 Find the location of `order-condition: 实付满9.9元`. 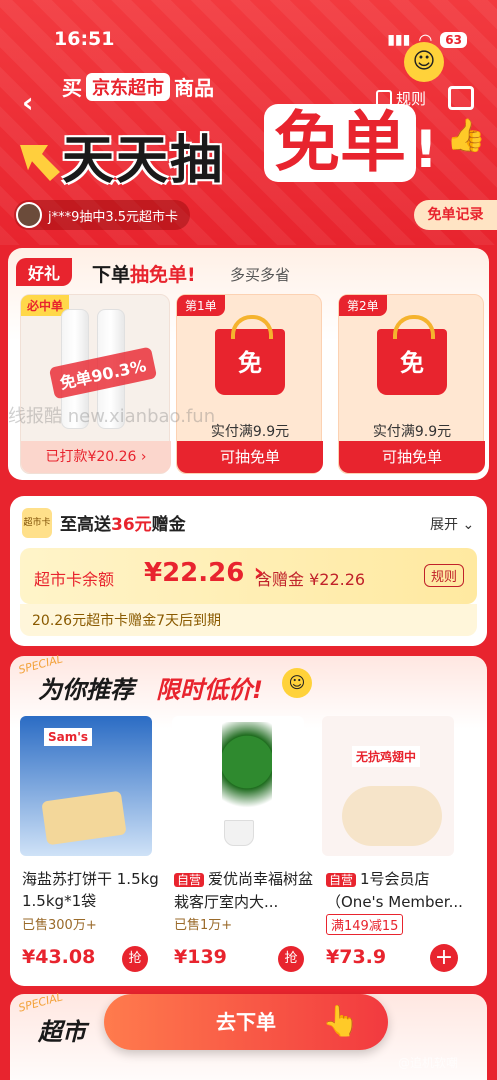

order-condition: 实付满9.9元 is located at coordinates (412, 432).